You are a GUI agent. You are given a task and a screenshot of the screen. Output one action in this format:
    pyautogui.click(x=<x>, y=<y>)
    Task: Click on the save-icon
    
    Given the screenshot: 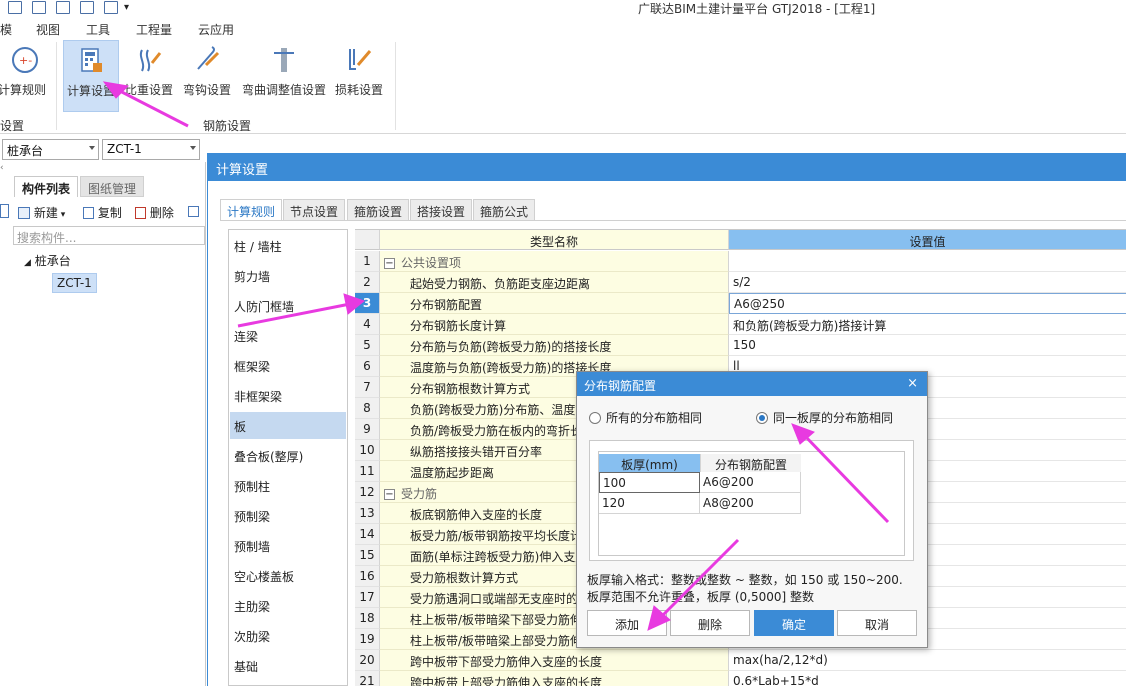 What is the action you would take?
    pyautogui.click(x=15, y=7)
    